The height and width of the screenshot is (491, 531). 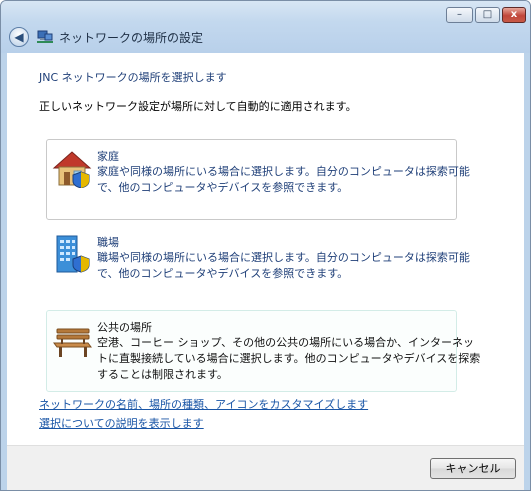 What do you see at coordinates (72, 169) in the screenshot?
I see `house-icon` at bounding box center [72, 169].